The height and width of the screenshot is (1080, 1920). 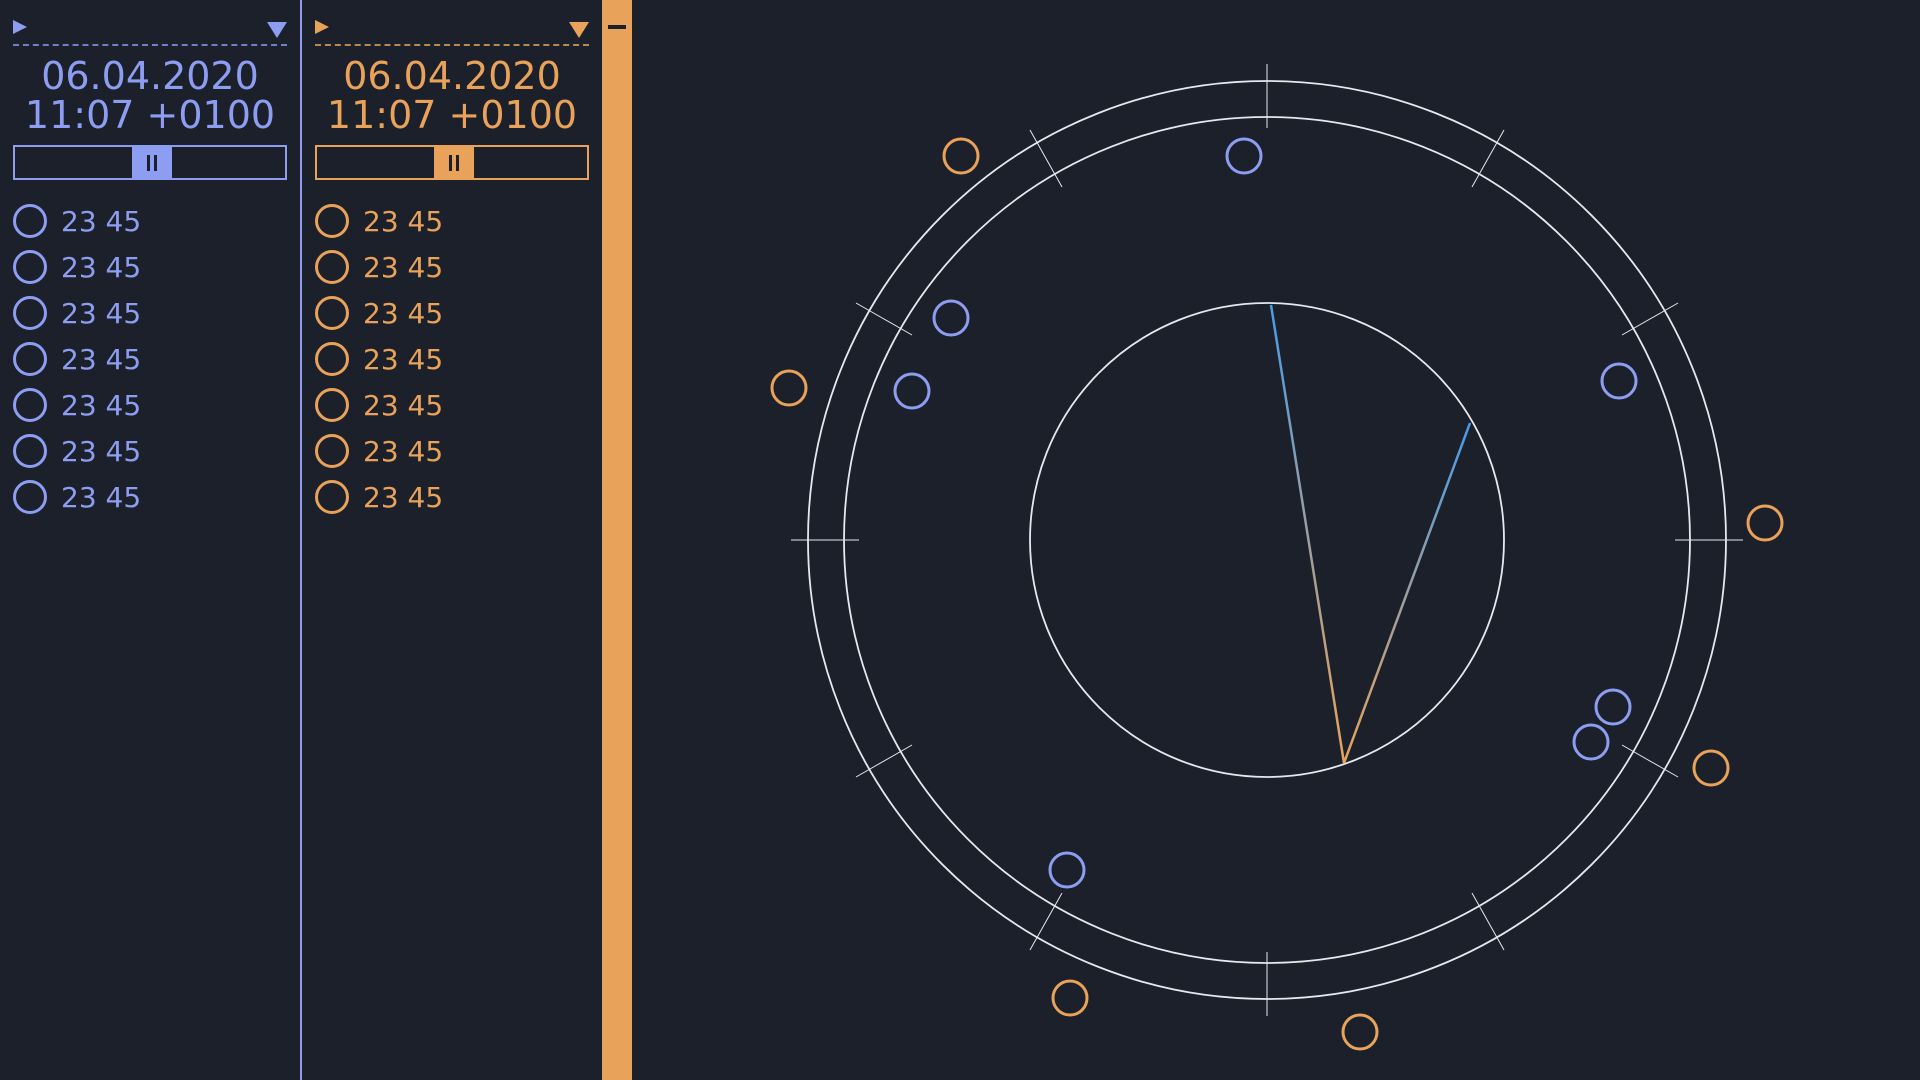 I want to click on aspect-lines, so click(x=1370, y=534).